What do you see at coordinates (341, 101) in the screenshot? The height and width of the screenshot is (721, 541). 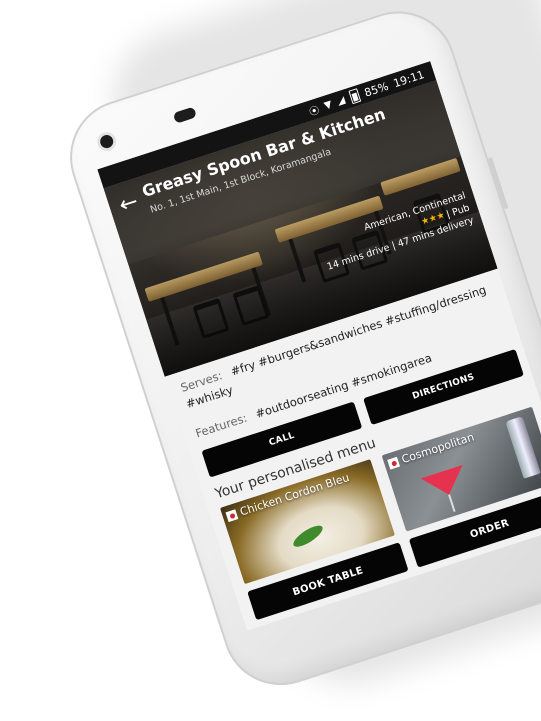 I see `signal-icon: ◢` at bounding box center [341, 101].